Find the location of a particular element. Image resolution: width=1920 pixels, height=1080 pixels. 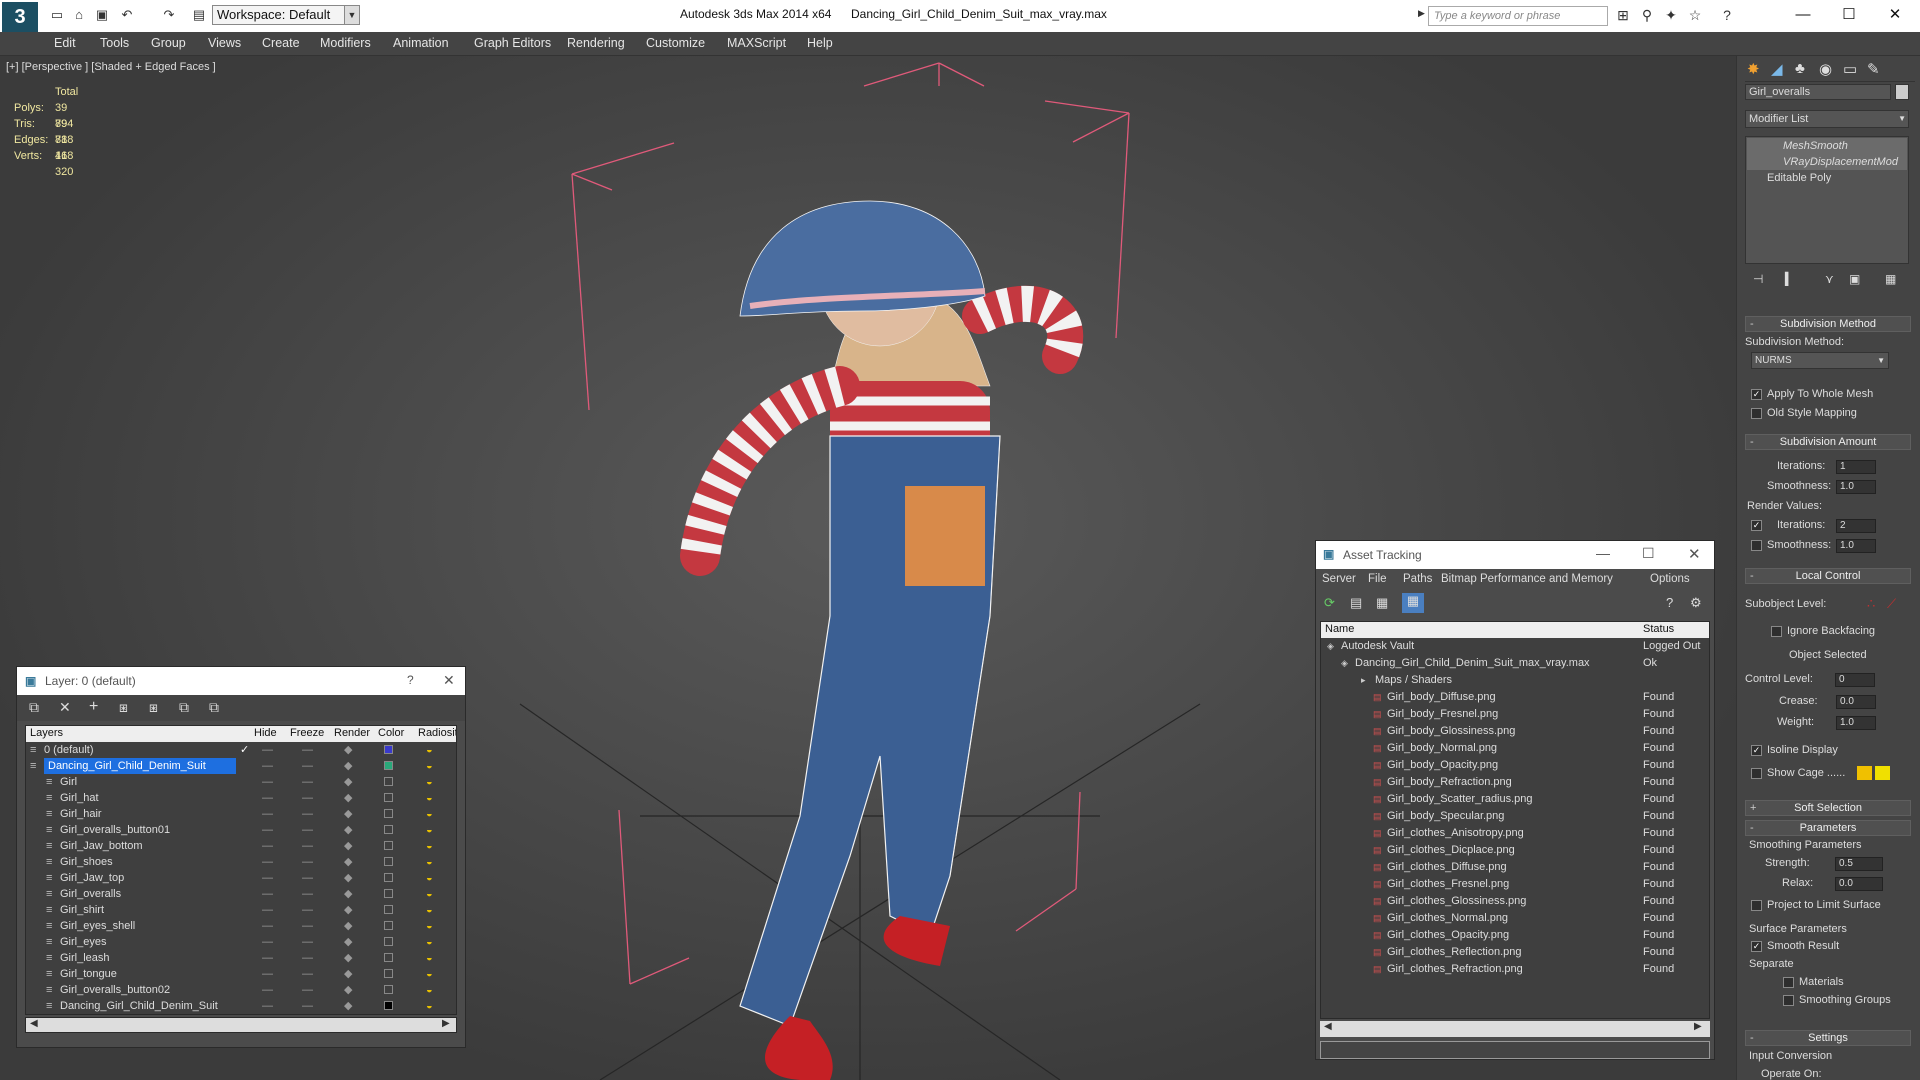

asset-row: ▤ Girl_clothes_Diffuse.png Found is located at coordinates (1515, 867).